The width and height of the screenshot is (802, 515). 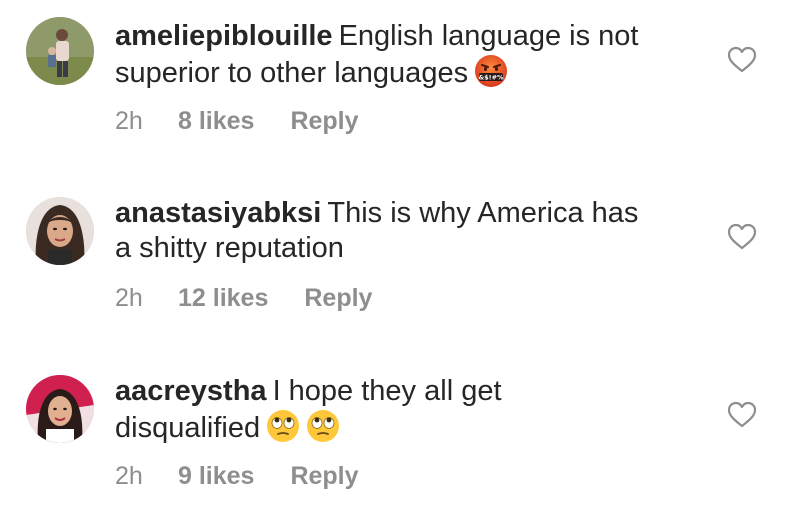 I want to click on comment-likes: 12 likes, so click(x=223, y=298).